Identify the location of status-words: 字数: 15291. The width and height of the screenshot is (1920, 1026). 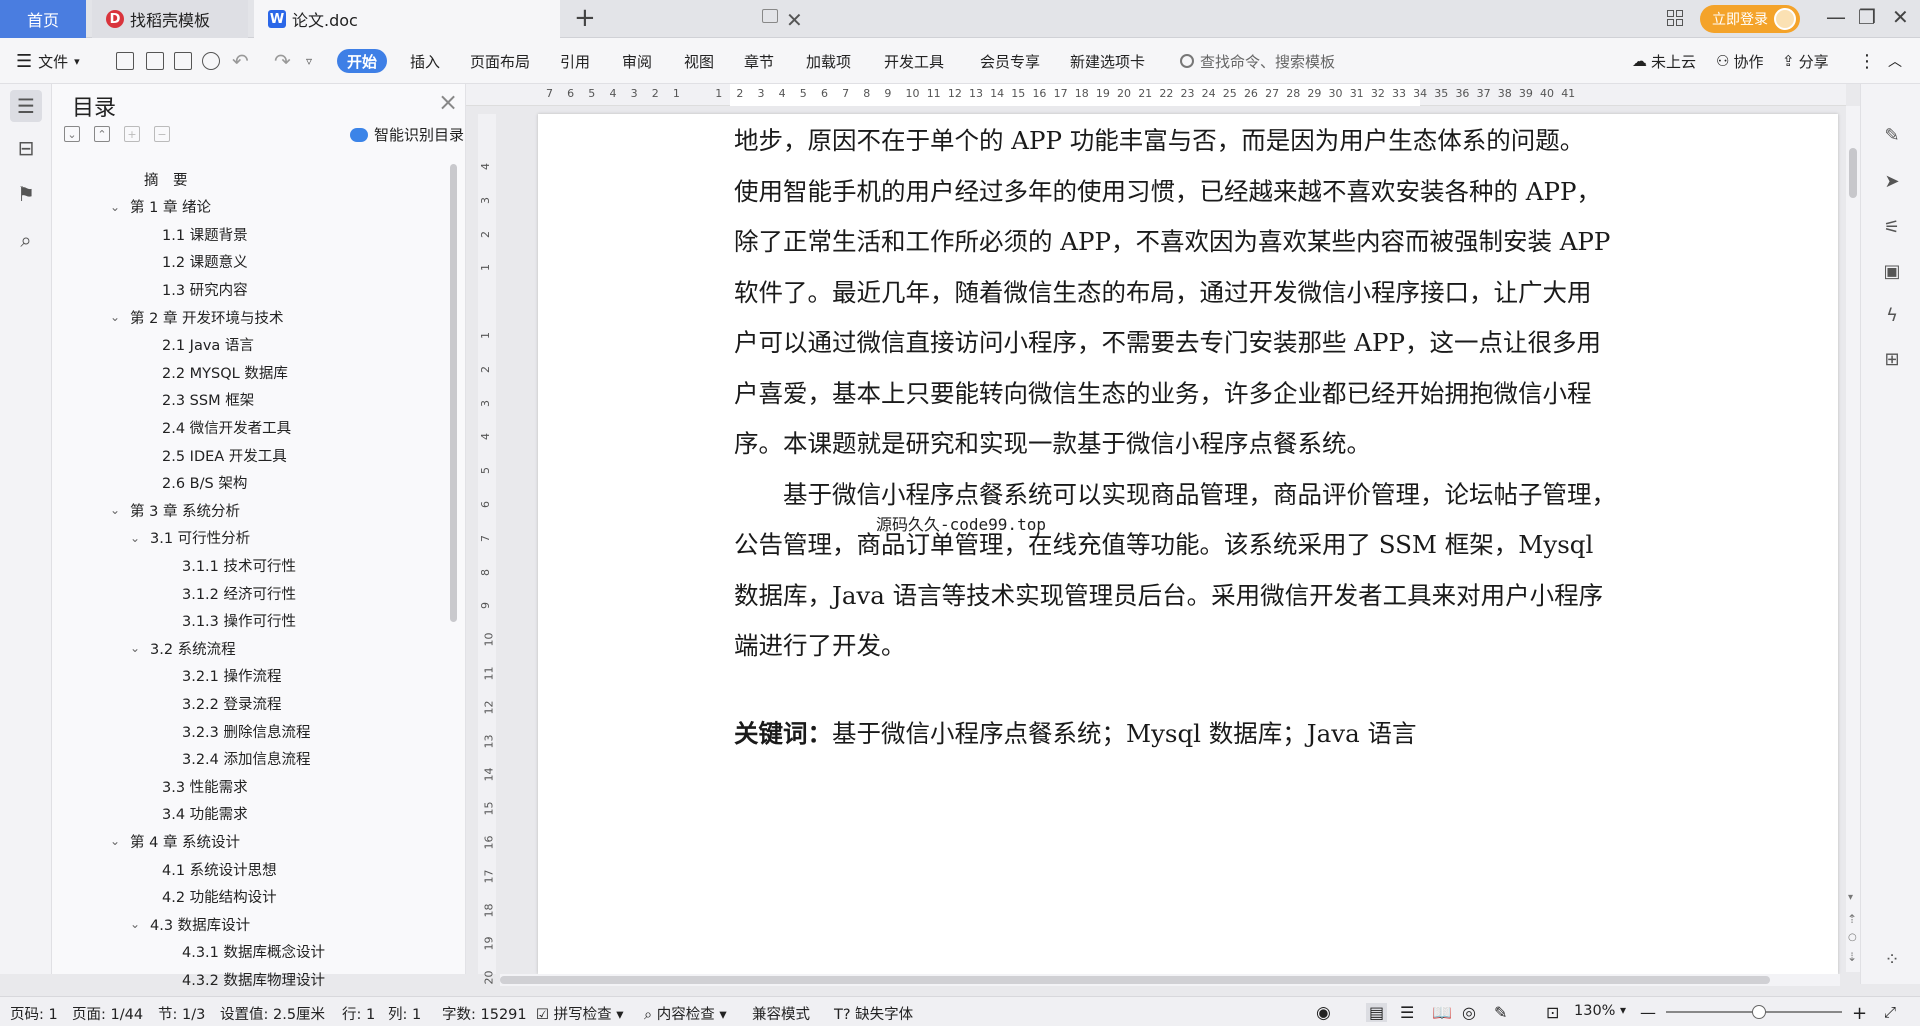
(484, 1013).